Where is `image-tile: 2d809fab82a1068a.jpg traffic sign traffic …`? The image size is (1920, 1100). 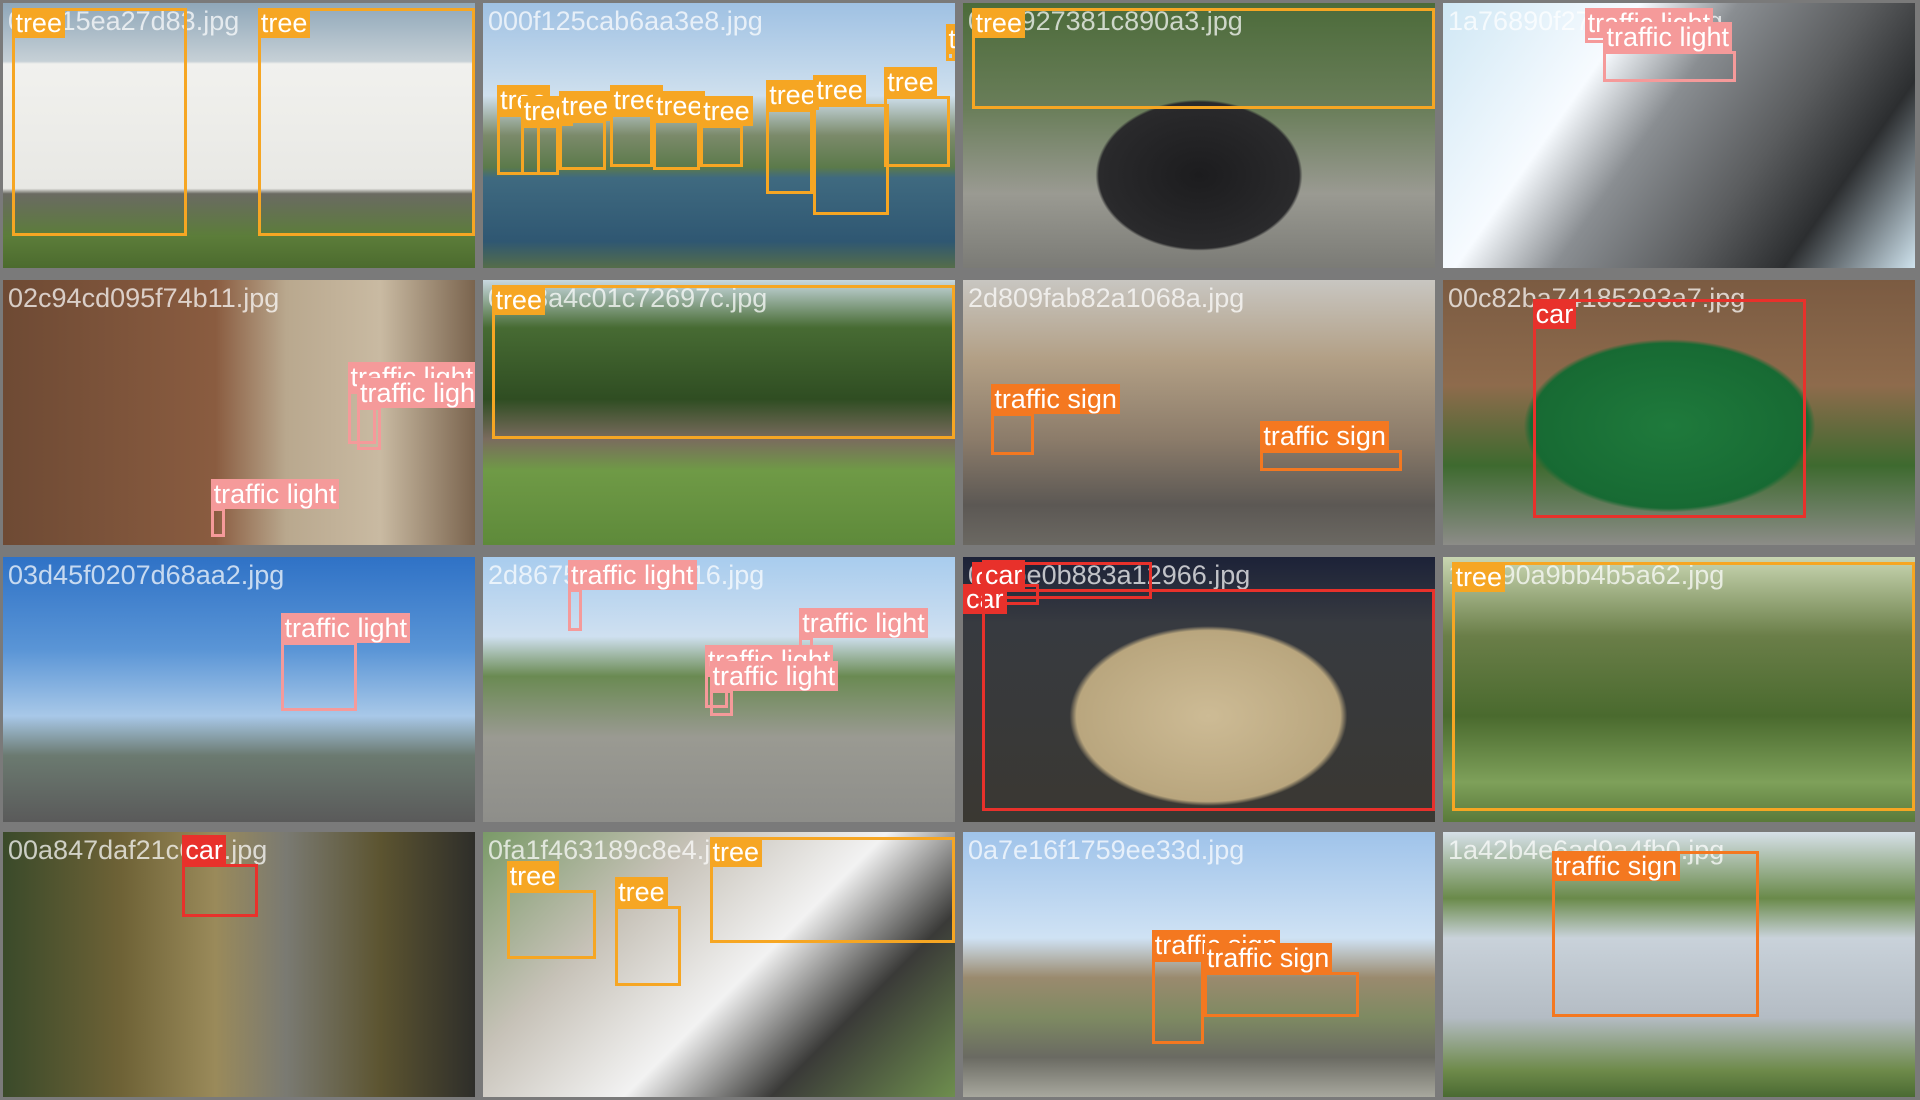 image-tile: 2d809fab82a1068a.jpg traffic sign traffic … is located at coordinates (1199, 412).